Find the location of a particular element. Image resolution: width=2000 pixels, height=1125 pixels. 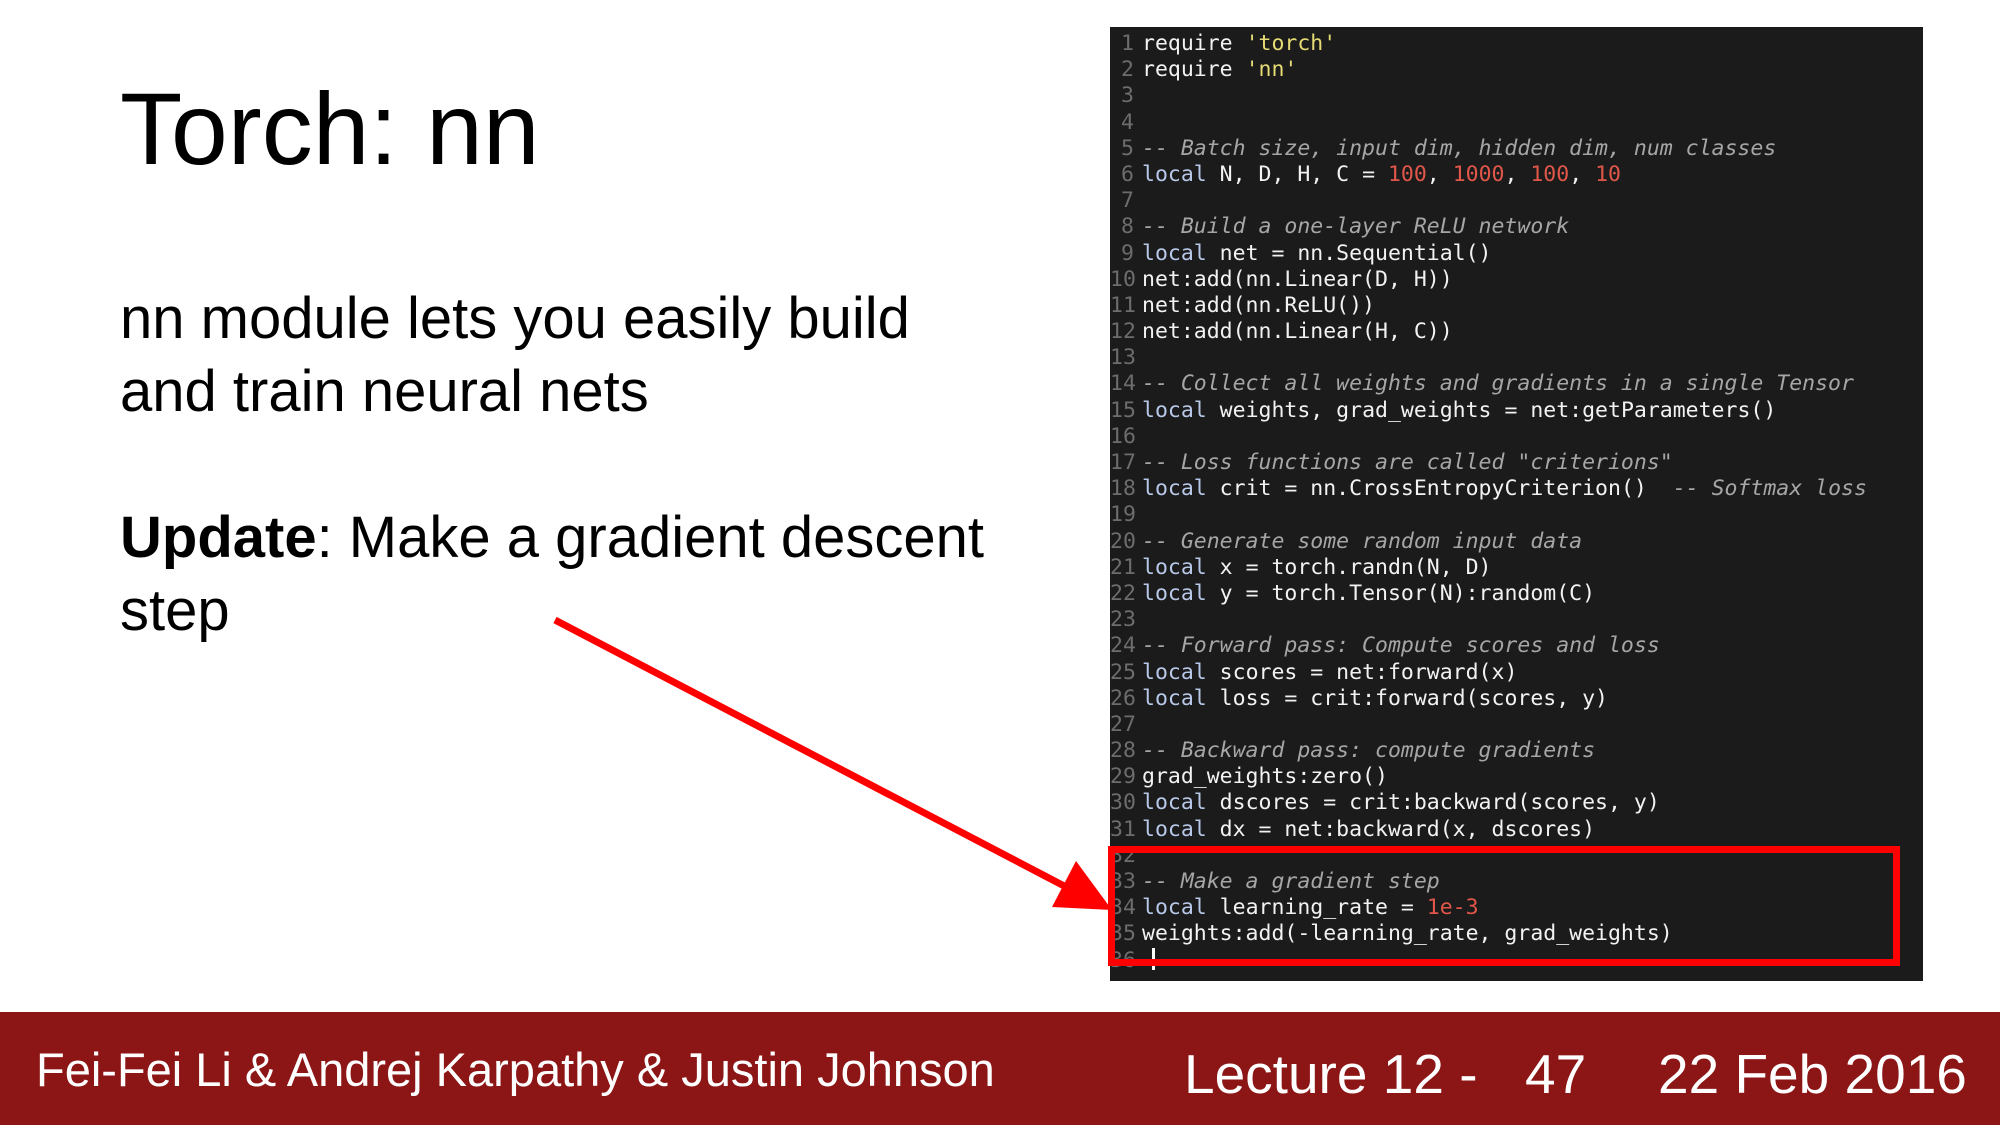

line-number: 21 is located at coordinates (1123, 567).